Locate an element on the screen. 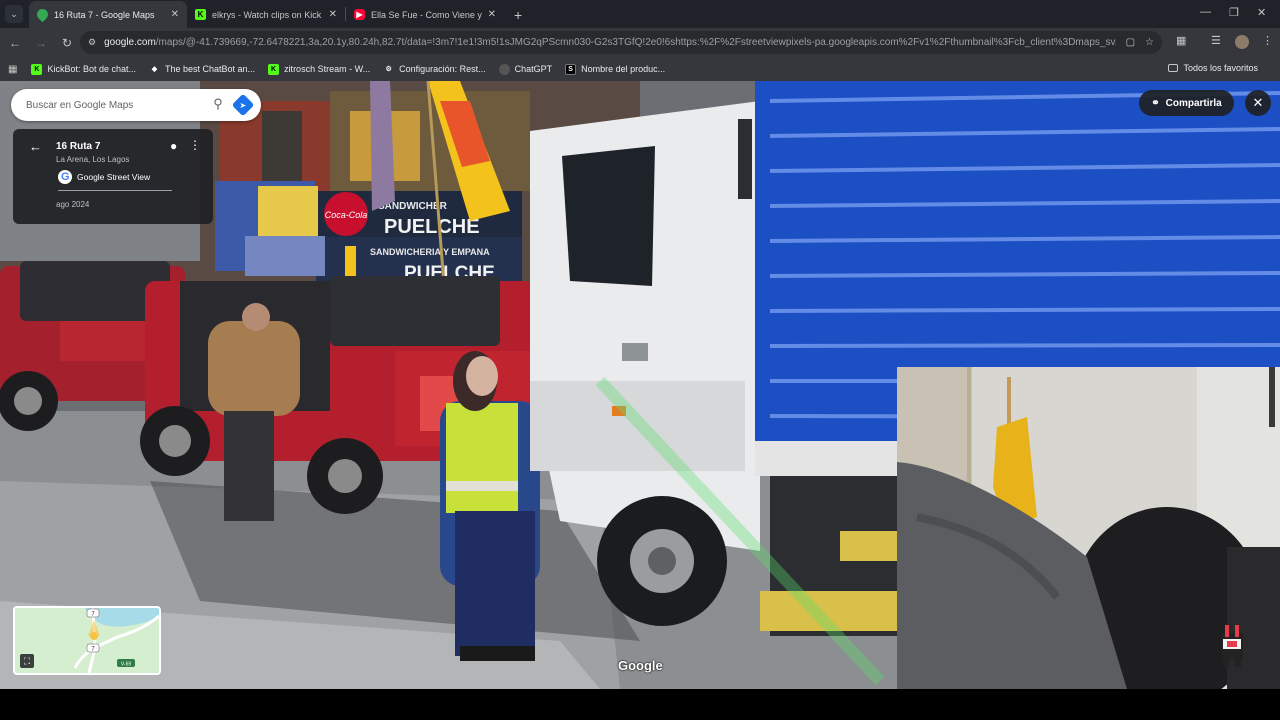 Image resolution: width=1280 pixels, height=720 pixels. store-sign-name: PUELCHE is located at coordinates (432, 227).